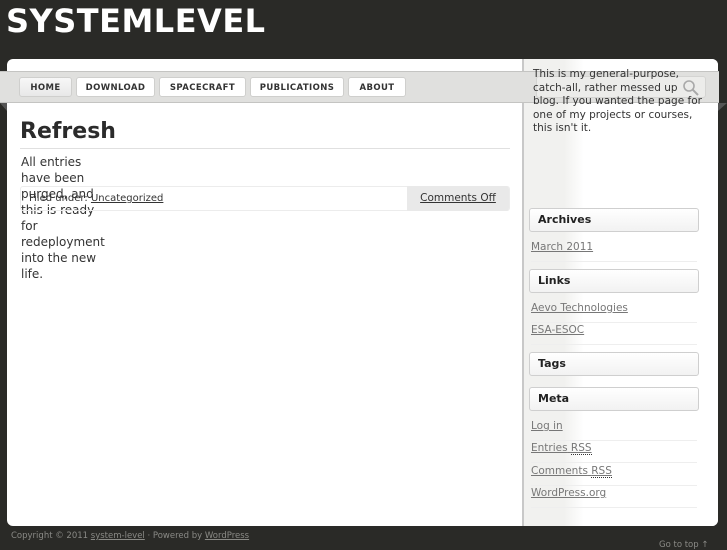  I want to click on meta-comments-rss: Comments RSS, so click(614, 475).